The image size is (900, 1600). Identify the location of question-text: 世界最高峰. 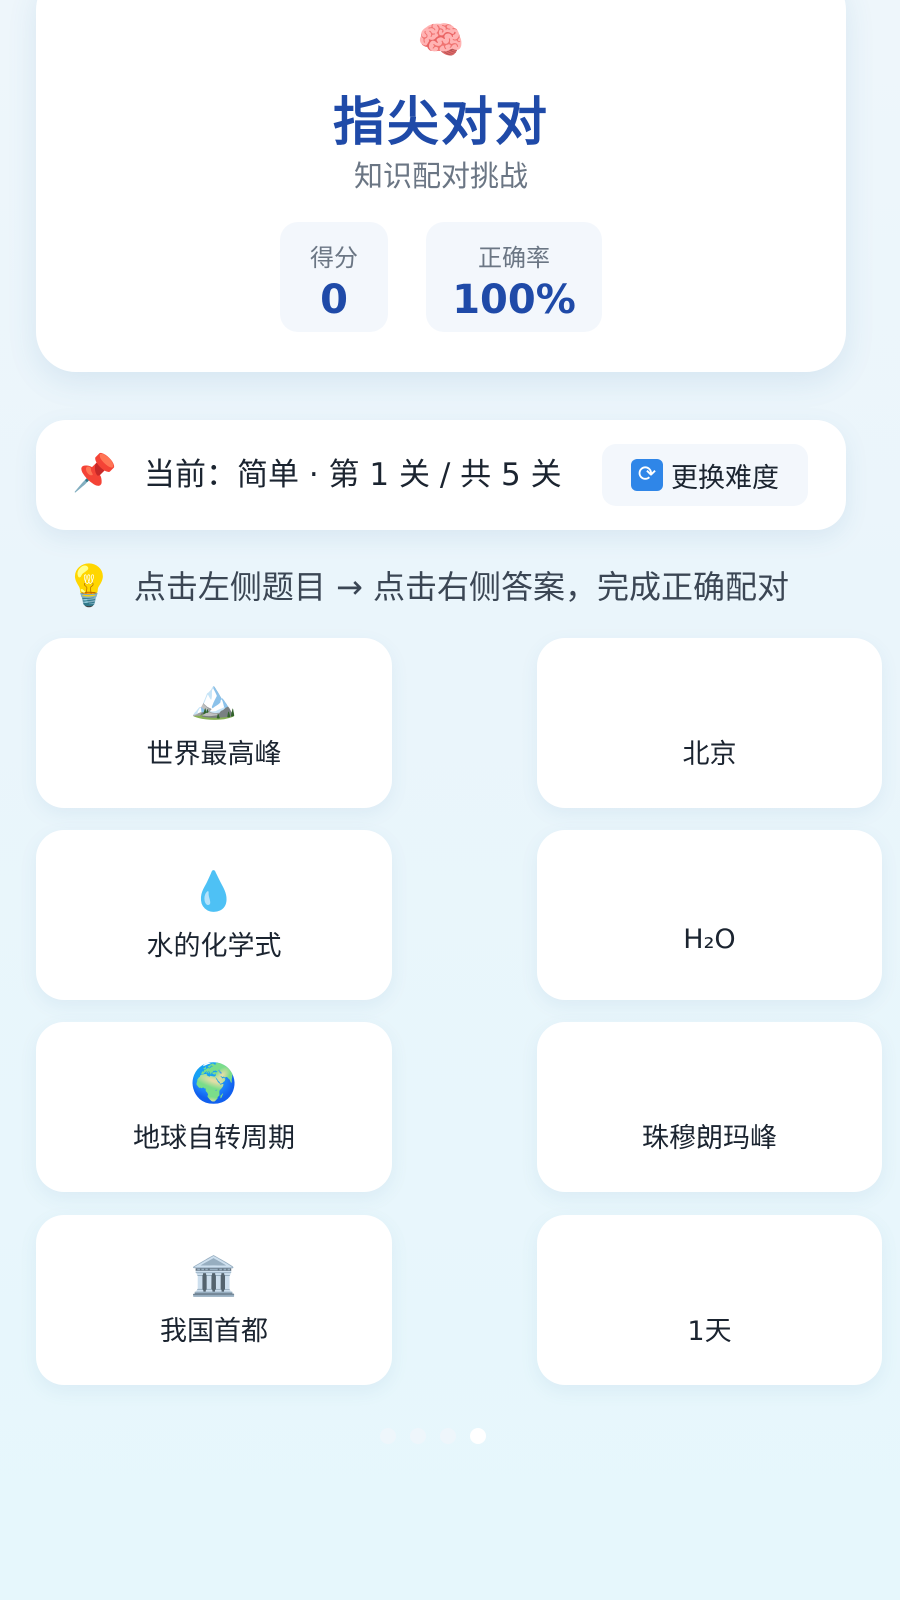
(214, 754).